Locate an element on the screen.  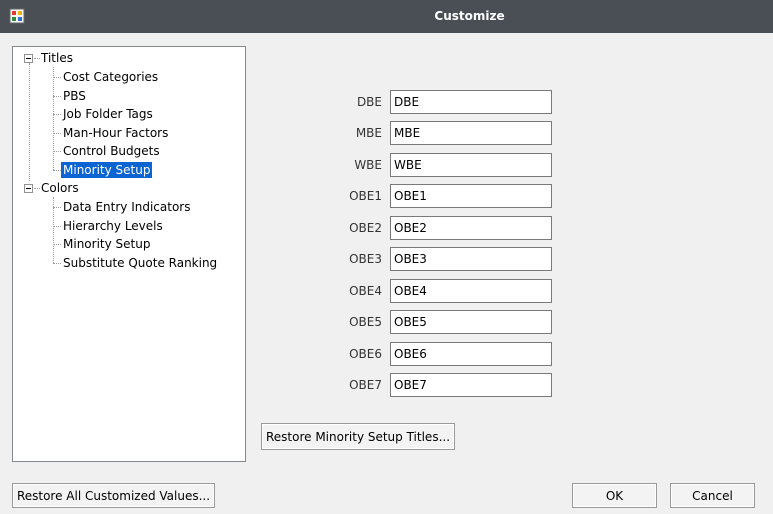
obe1-label: OBE1 is located at coordinates (365, 196).